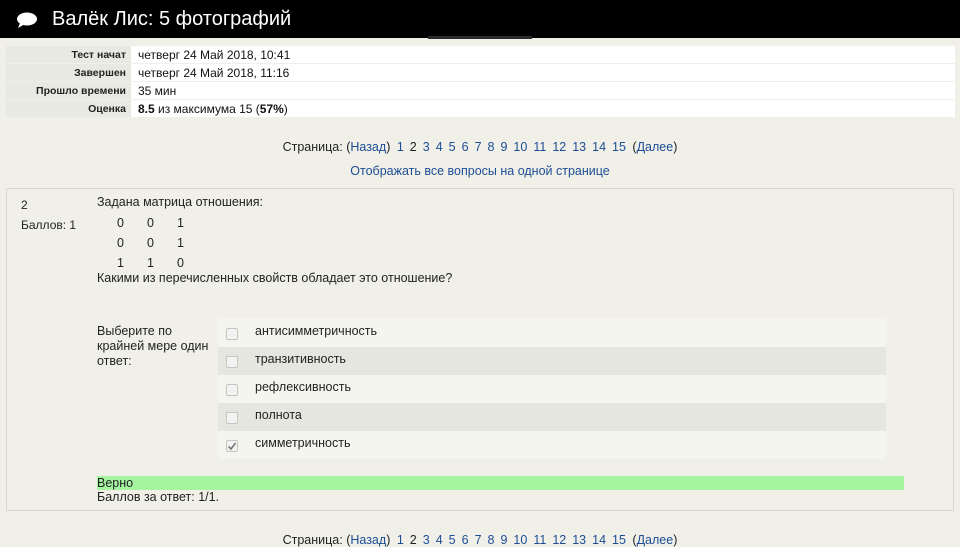 This screenshot has height=547, width=960. What do you see at coordinates (500, 483) in the screenshot?
I see `verdict-banner: Верно` at bounding box center [500, 483].